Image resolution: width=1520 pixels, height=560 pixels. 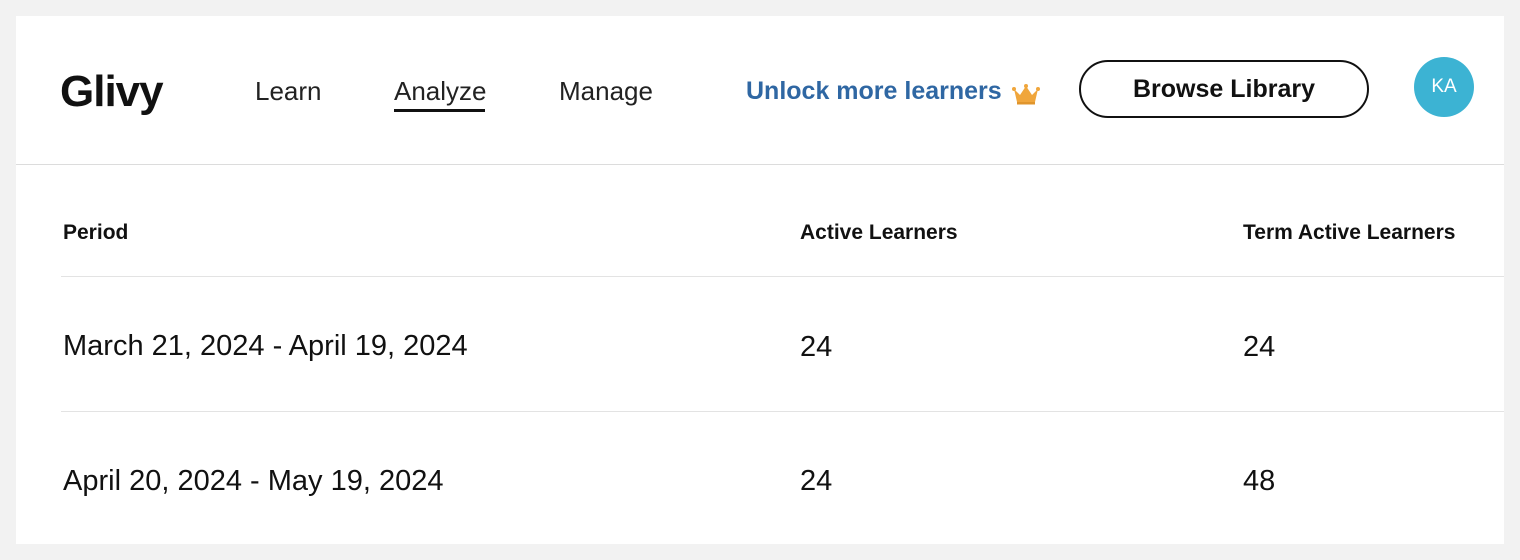 I want to click on unlock-more-learners-link: Unlock more learners, so click(x=893, y=91).